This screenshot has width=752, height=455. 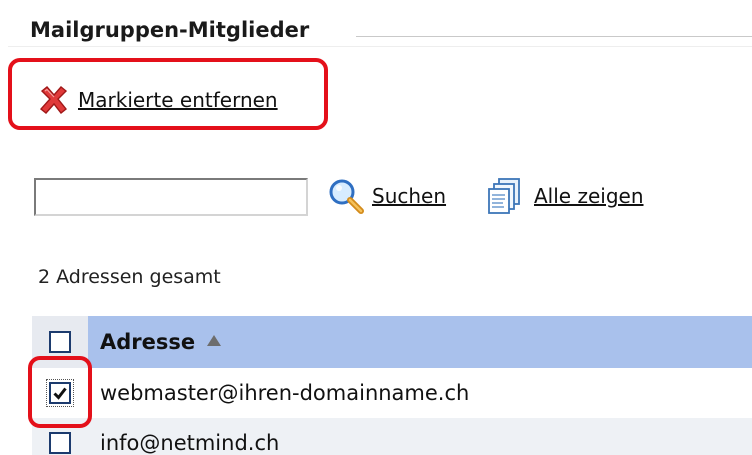 What do you see at coordinates (148, 342) in the screenshot?
I see `column-header-address-label: Adresse` at bounding box center [148, 342].